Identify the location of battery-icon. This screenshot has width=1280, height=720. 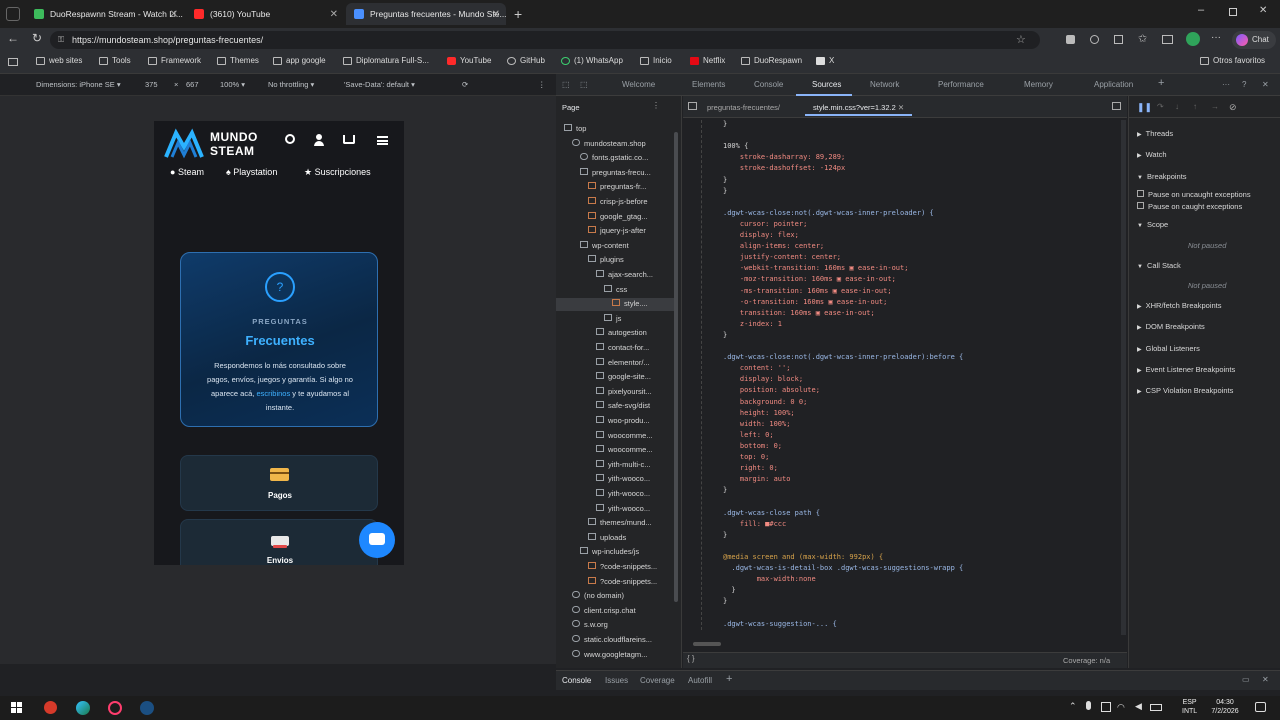
(1156, 707).